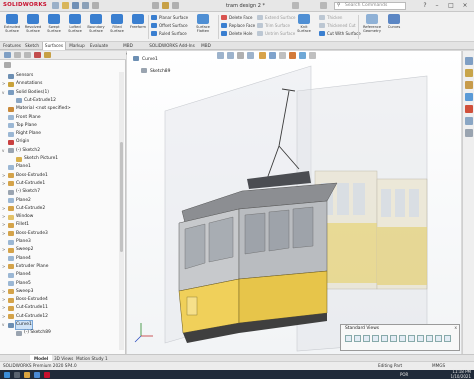 The width and height of the screenshot is (474, 379). What do you see at coordinates (262, 55) in the screenshot?
I see `view-orientation-icon` at bounding box center [262, 55].